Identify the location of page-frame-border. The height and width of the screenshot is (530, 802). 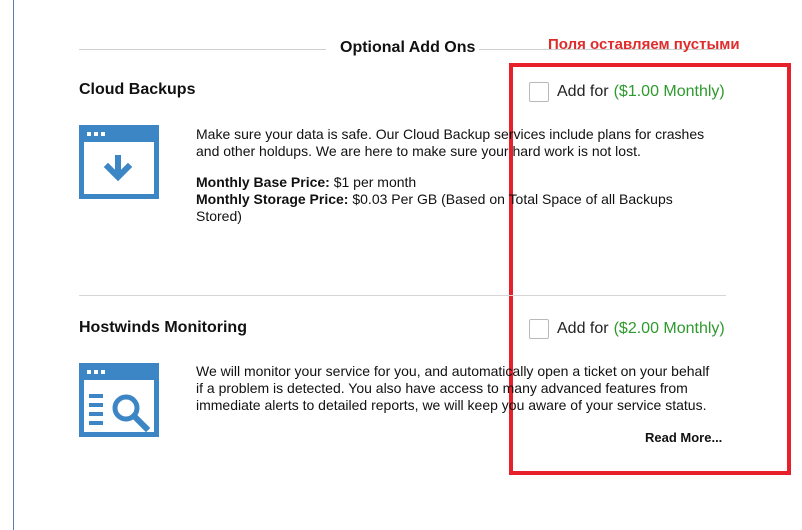
(13, 265).